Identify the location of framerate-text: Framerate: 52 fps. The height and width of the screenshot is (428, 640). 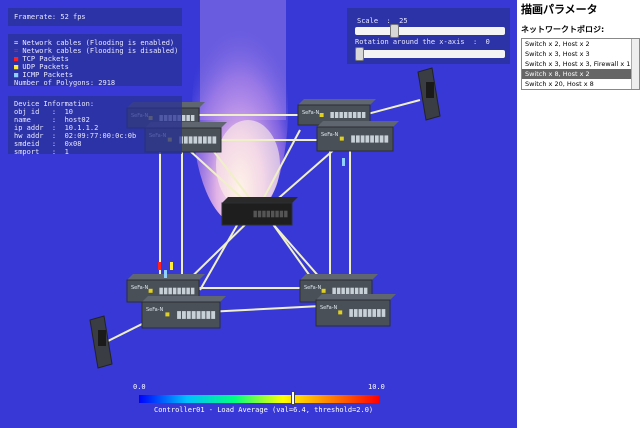
(50, 17).